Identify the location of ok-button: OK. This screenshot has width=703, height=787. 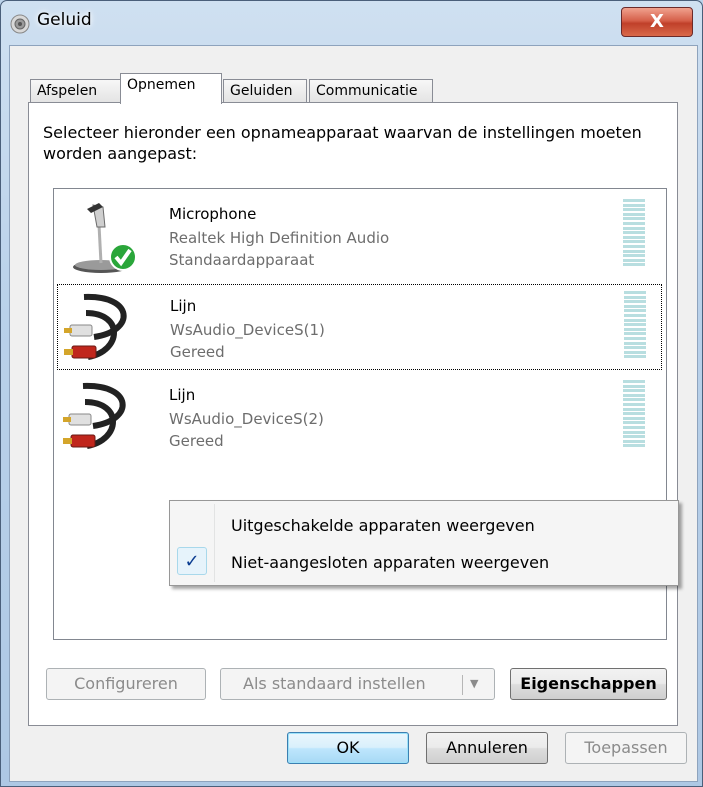
(348, 748).